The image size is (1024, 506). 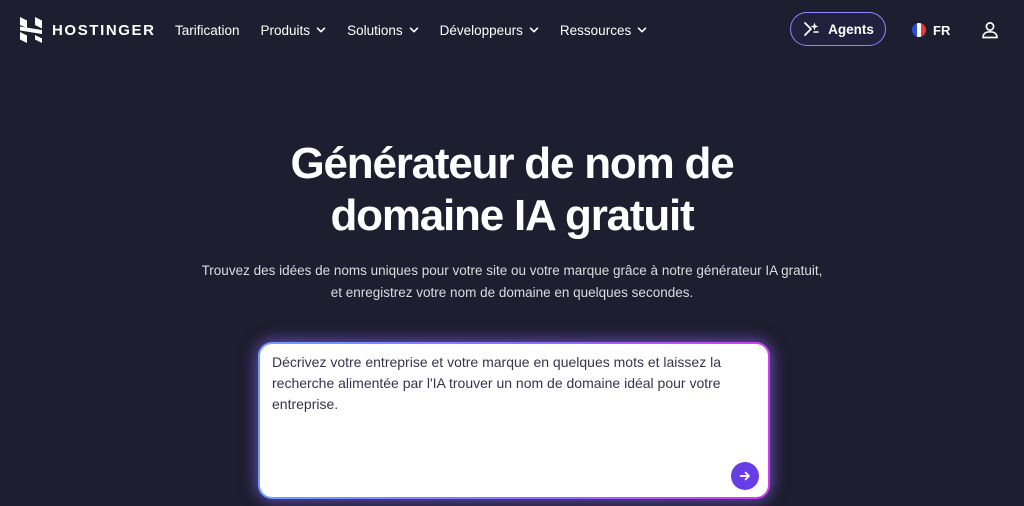 I want to click on nav-item-tarification: Tarification, so click(x=207, y=30).